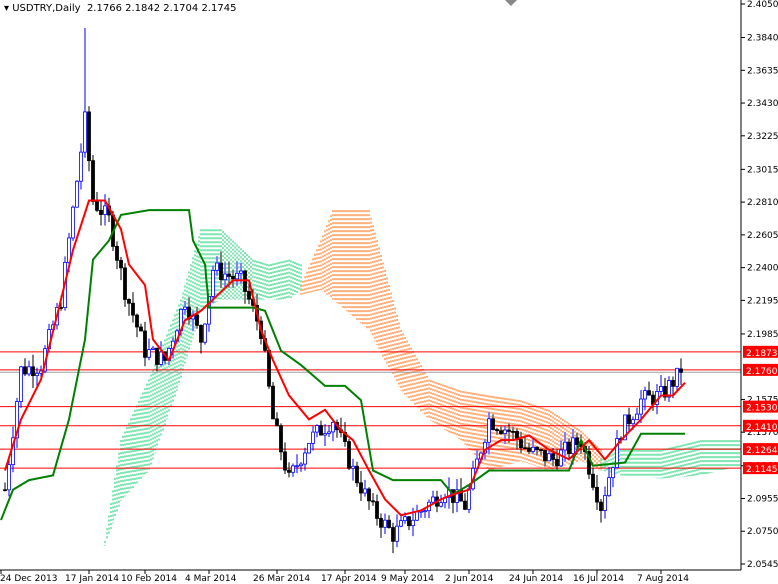 This screenshot has width=778, height=584. What do you see at coordinates (762, 499) in the screenshot?
I see `price-tick-label: 2.0955` at bounding box center [762, 499].